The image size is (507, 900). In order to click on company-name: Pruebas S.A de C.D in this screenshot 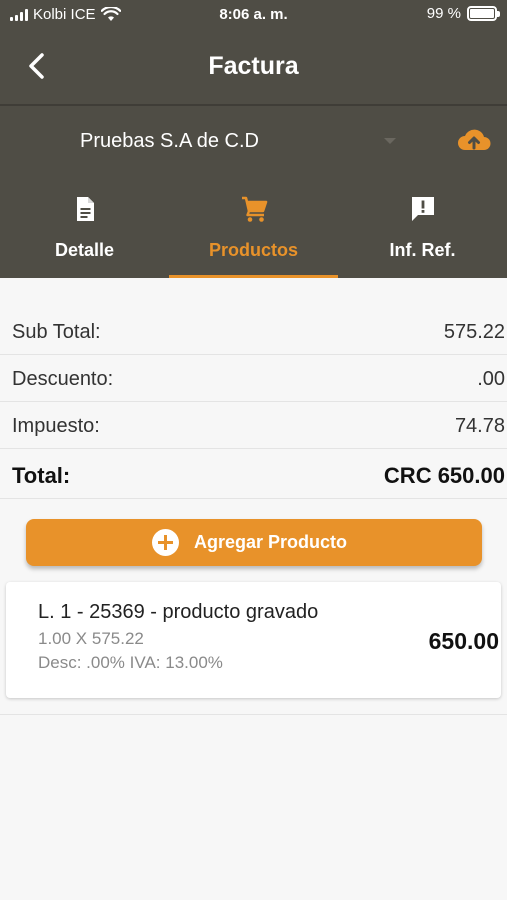, I will do `click(169, 141)`.